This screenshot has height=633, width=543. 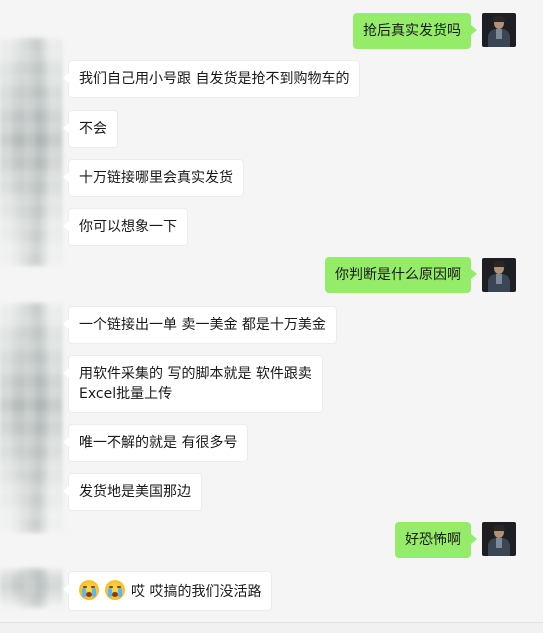 I want to click on message-text: 不会, so click(x=93, y=129).